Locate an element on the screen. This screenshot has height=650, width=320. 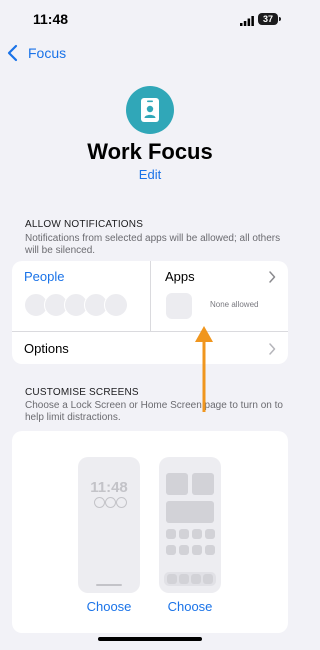
home-screen-preview is located at coordinates (190, 525).